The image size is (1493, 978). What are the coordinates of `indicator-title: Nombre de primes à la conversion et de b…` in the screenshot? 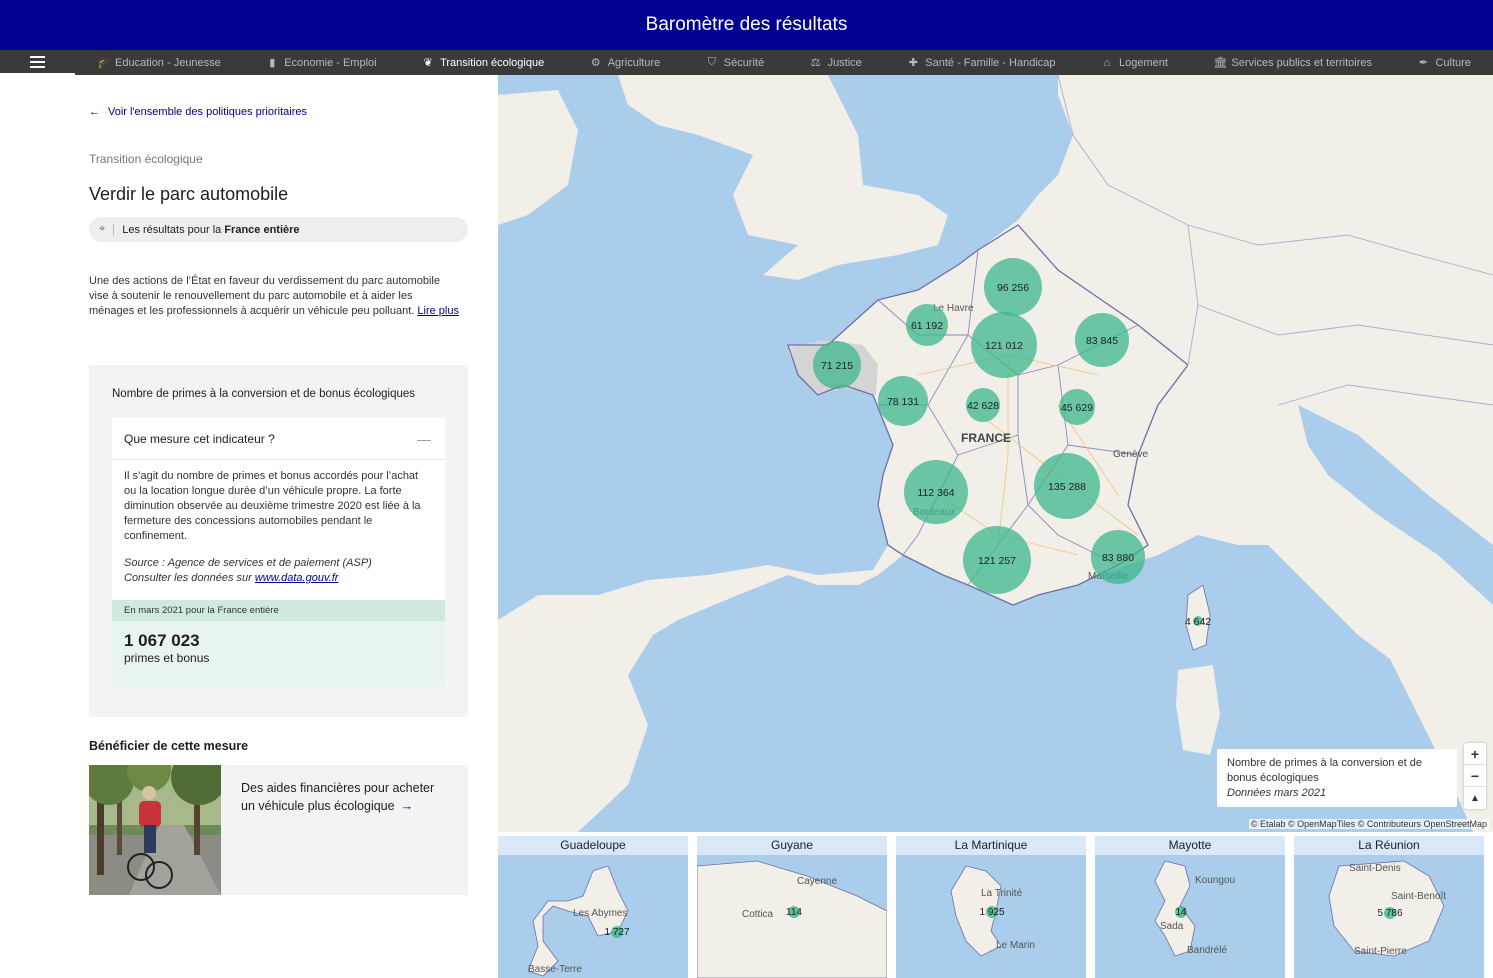 It's located at (264, 394).